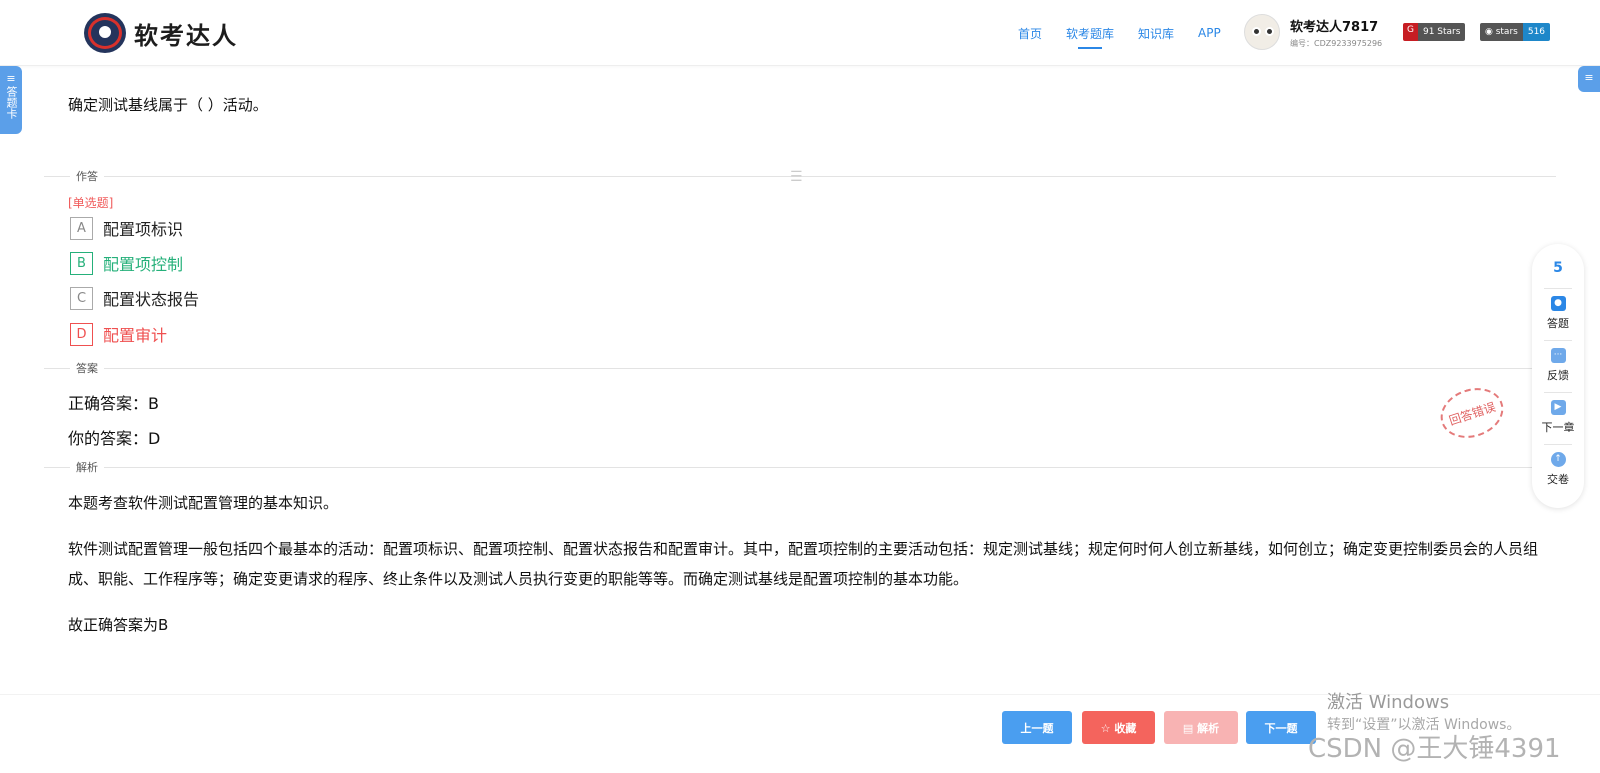 This screenshot has height=773, width=1600. I want to click on option-text: 配置项控制, so click(143, 264).